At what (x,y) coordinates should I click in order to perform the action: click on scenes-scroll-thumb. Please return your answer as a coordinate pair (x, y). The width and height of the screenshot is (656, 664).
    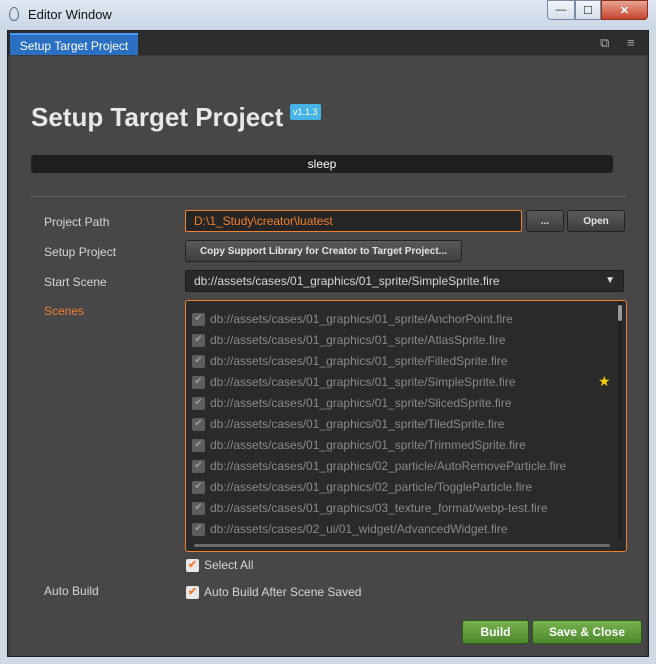
    Looking at the image, I should click on (620, 313).